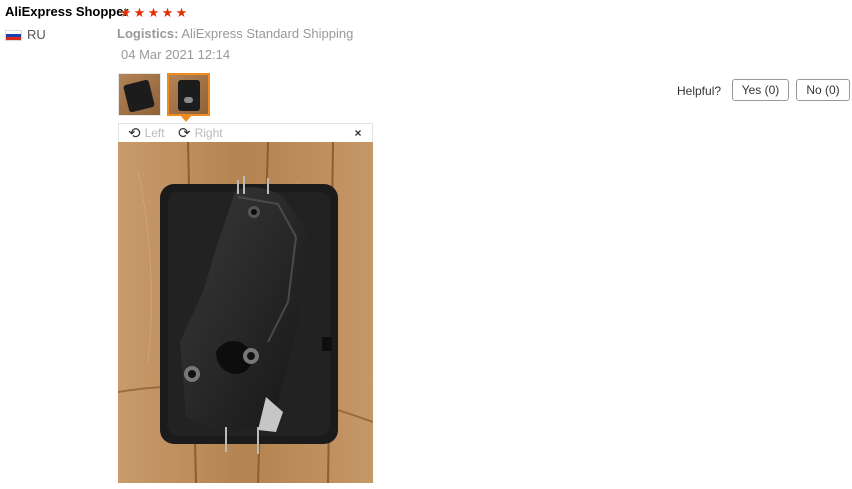  Describe the element at coordinates (208, 133) in the screenshot. I see `rotate-right-label: Right` at that location.